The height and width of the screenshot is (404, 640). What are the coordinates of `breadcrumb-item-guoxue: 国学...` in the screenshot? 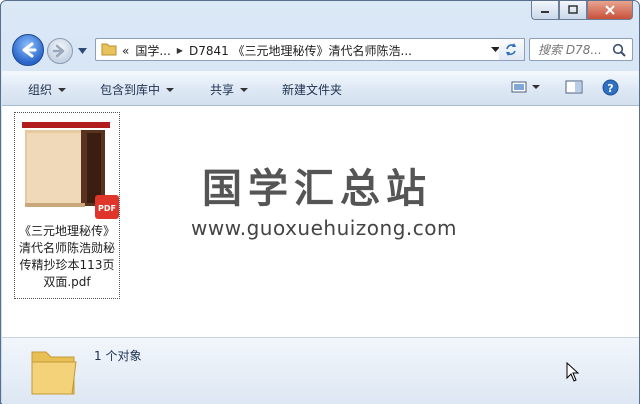 It's located at (152, 50).